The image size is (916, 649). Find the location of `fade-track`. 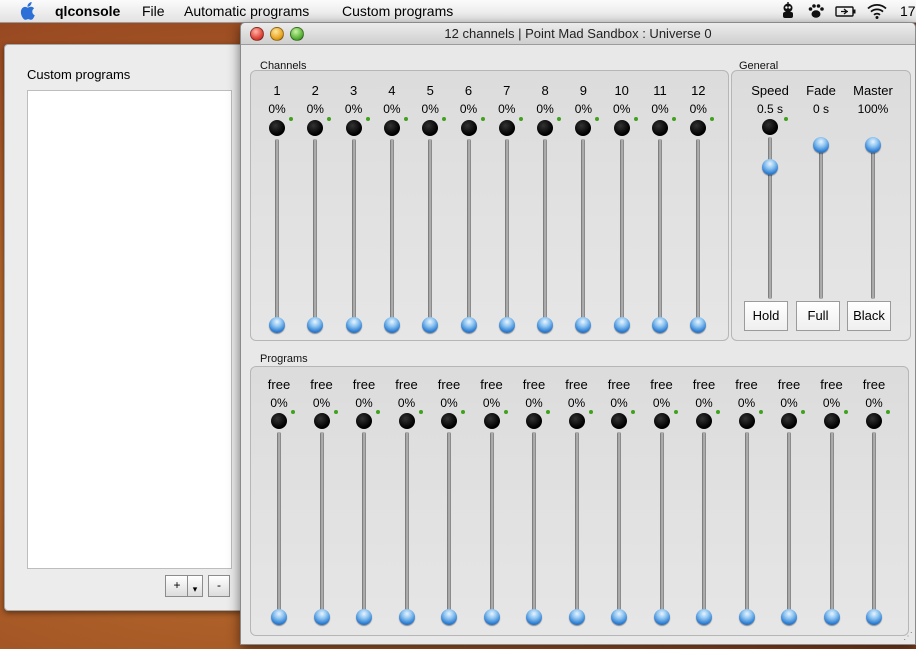

fade-track is located at coordinates (821, 218).